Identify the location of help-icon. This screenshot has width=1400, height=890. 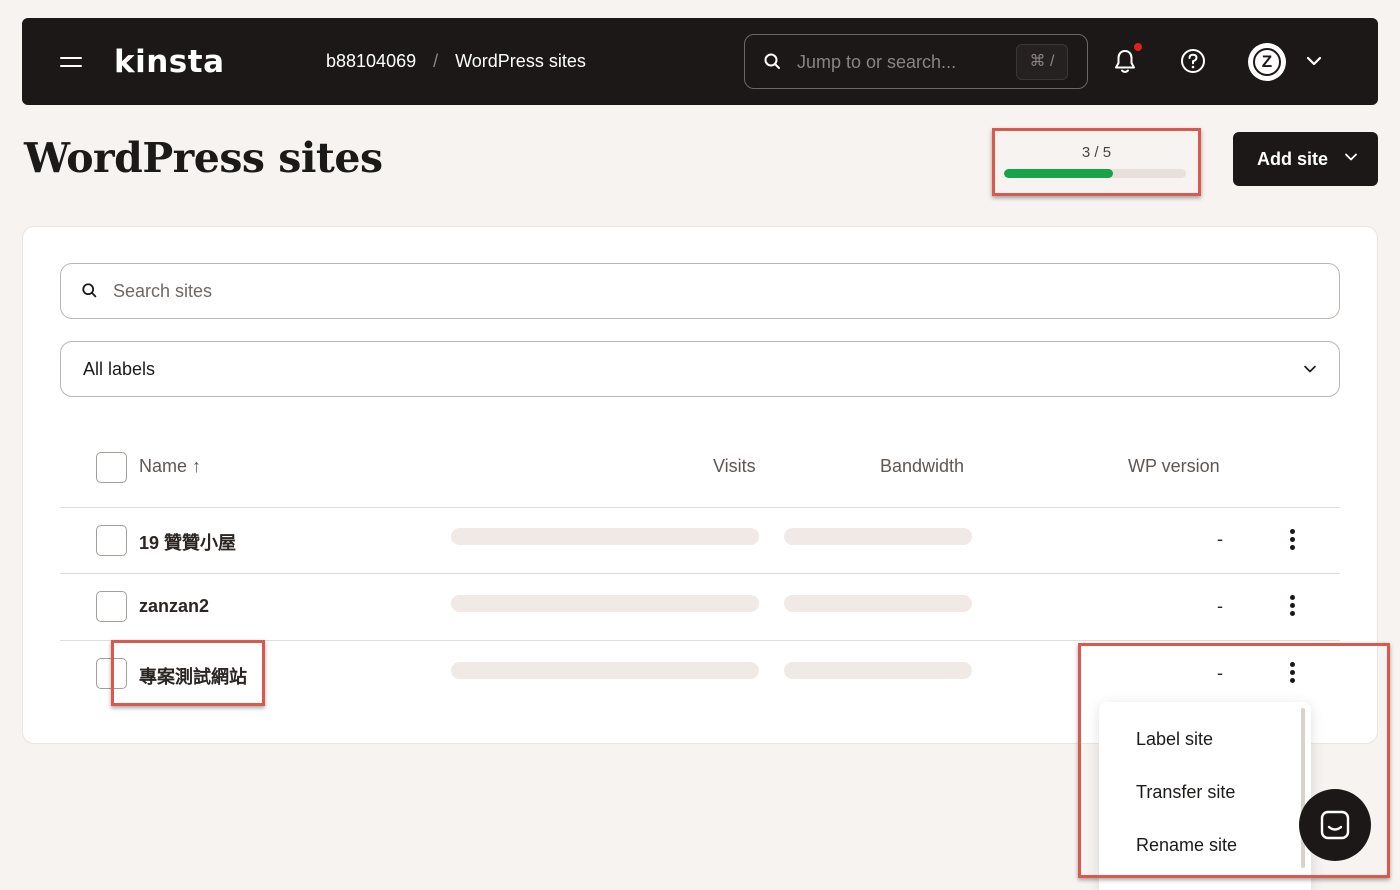
(1193, 61).